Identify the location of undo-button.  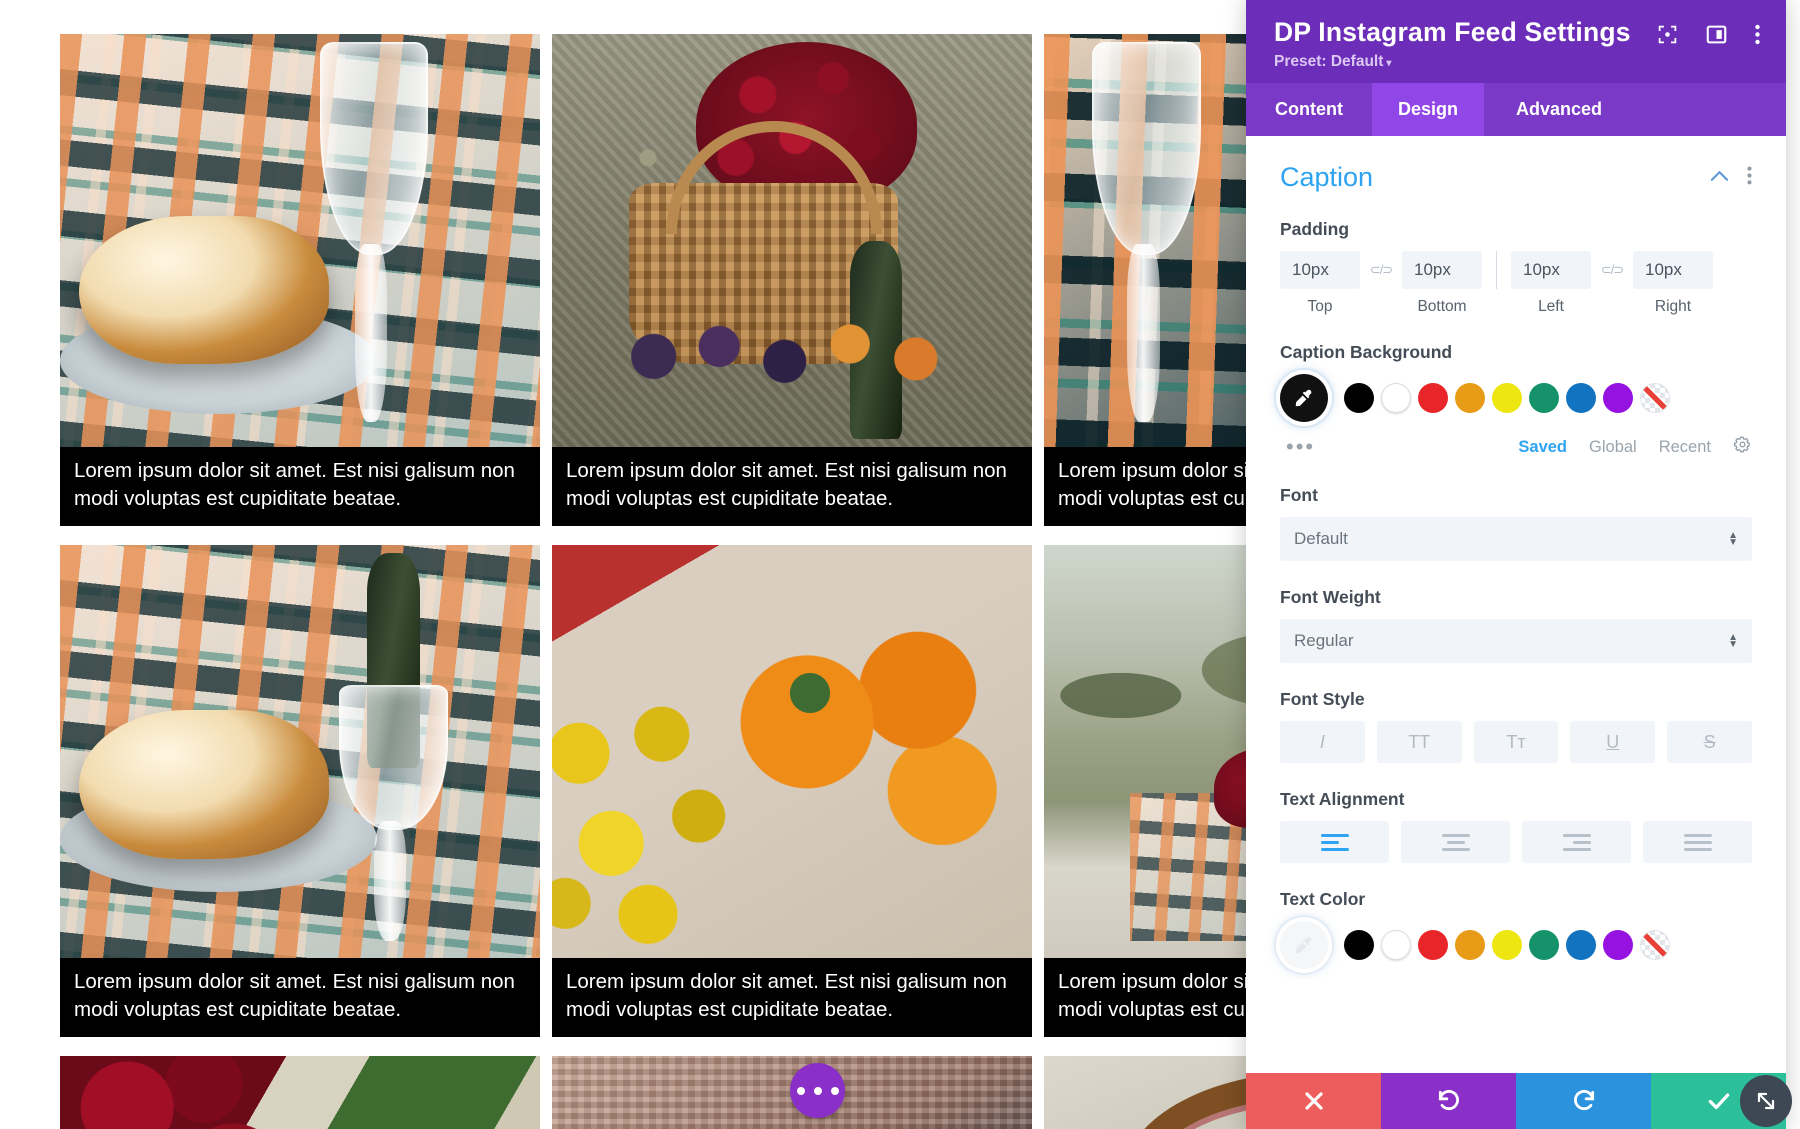
(1448, 1101).